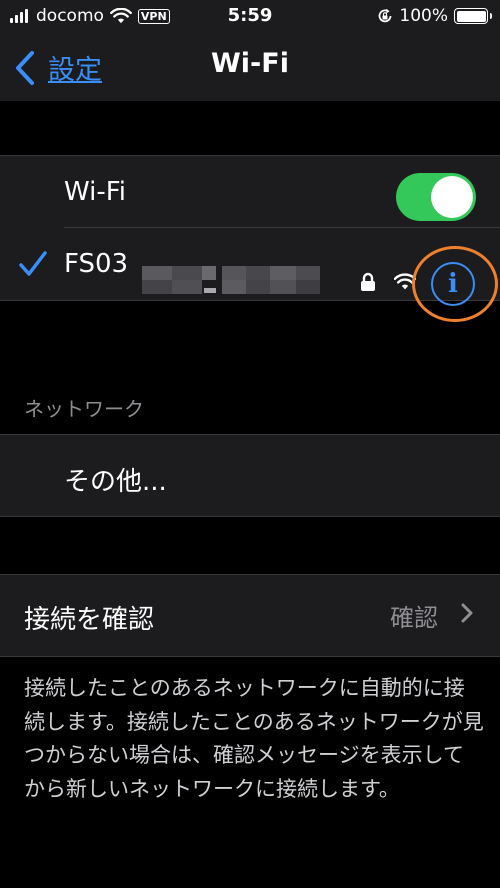 Image resolution: width=500 pixels, height=888 pixels. Describe the element at coordinates (89, 620) in the screenshot. I see `ask-join-label: 接続を確認` at that location.